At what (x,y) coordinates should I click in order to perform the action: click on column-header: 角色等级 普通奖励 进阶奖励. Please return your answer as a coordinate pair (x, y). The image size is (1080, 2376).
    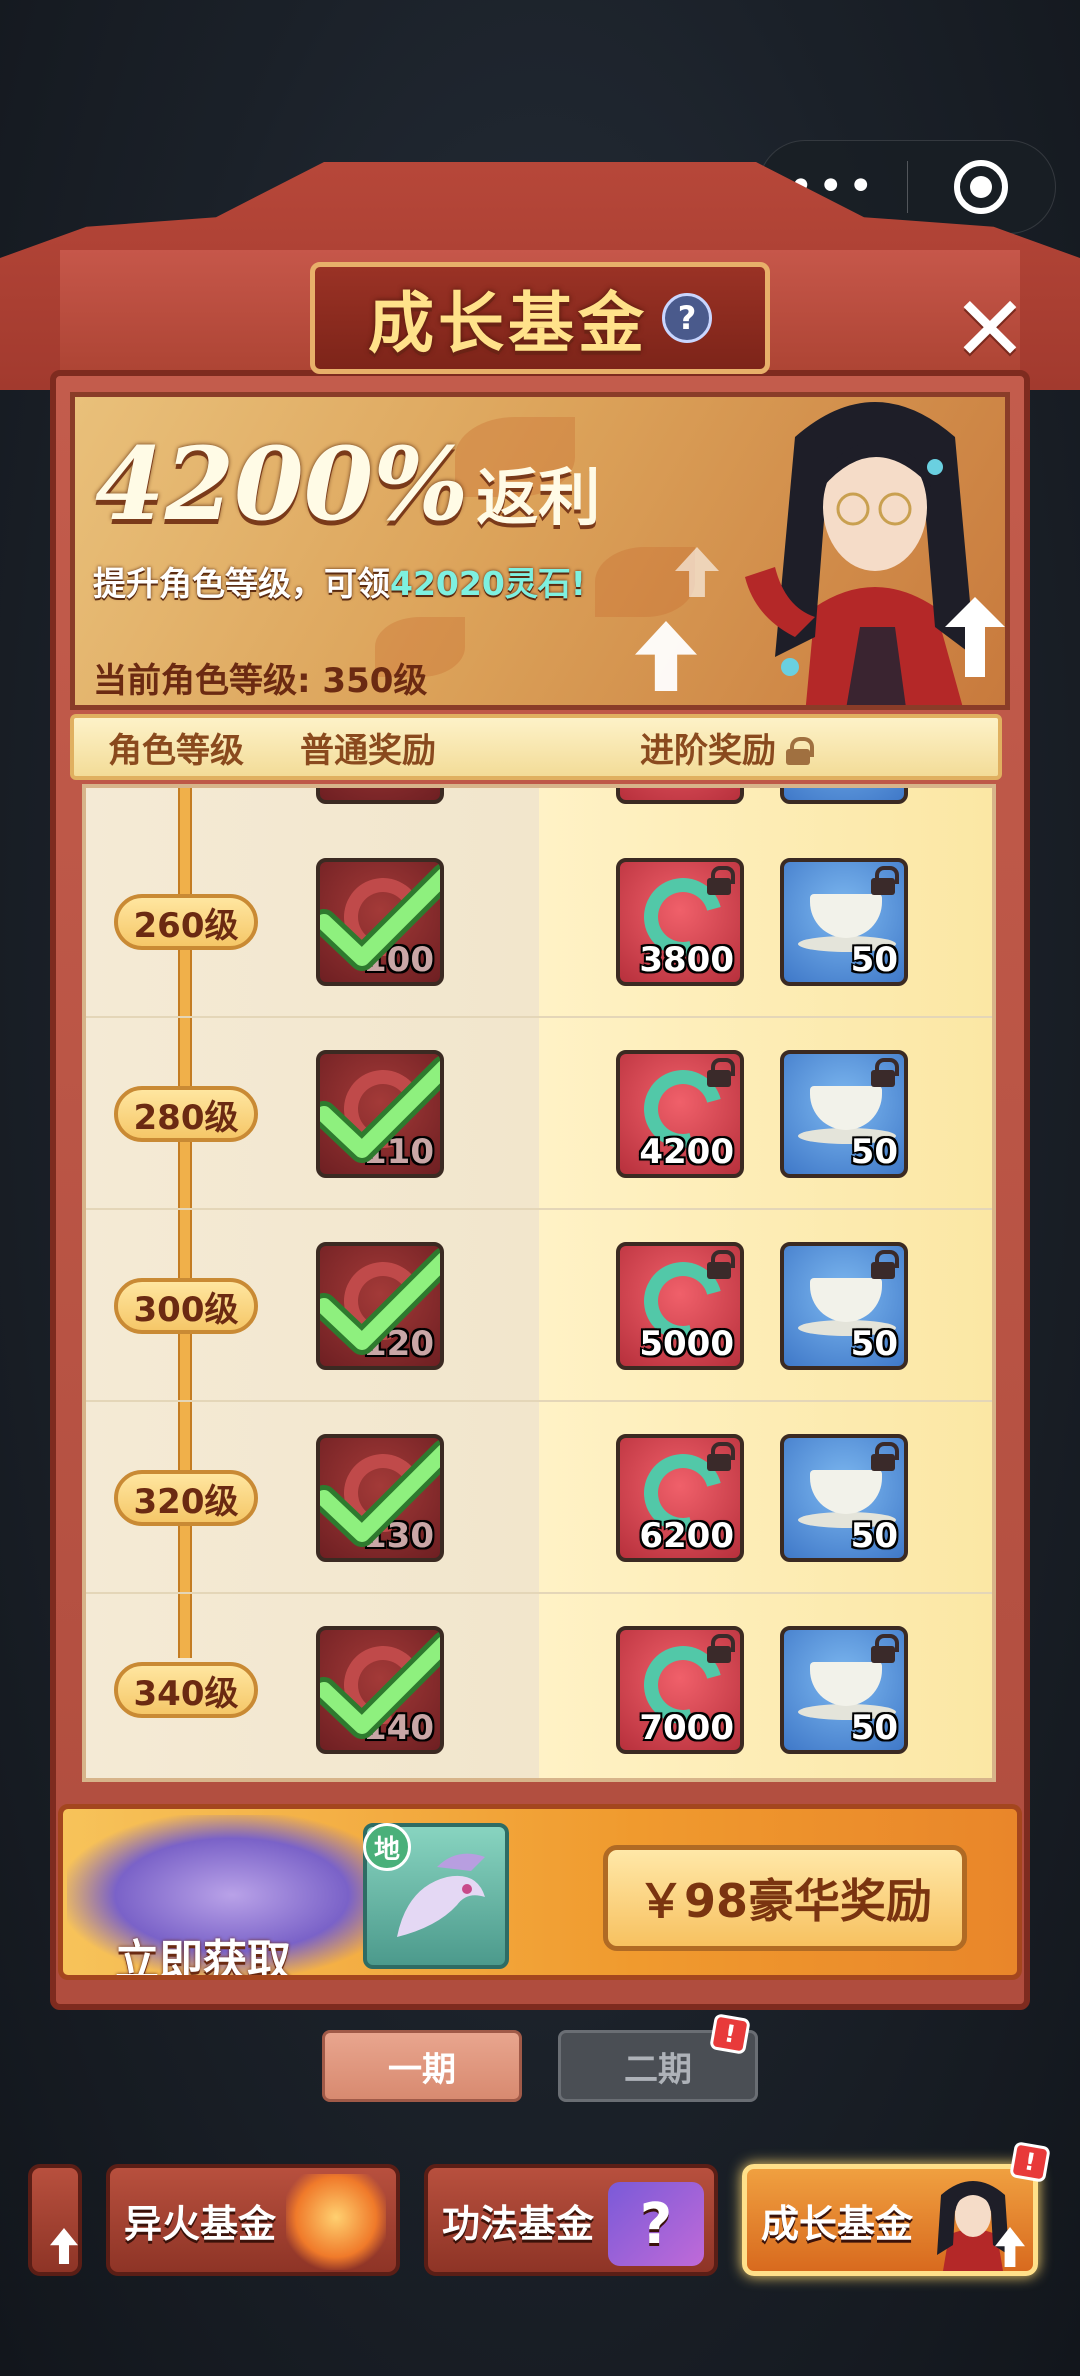
    Looking at the image, I should click on (536, 747).